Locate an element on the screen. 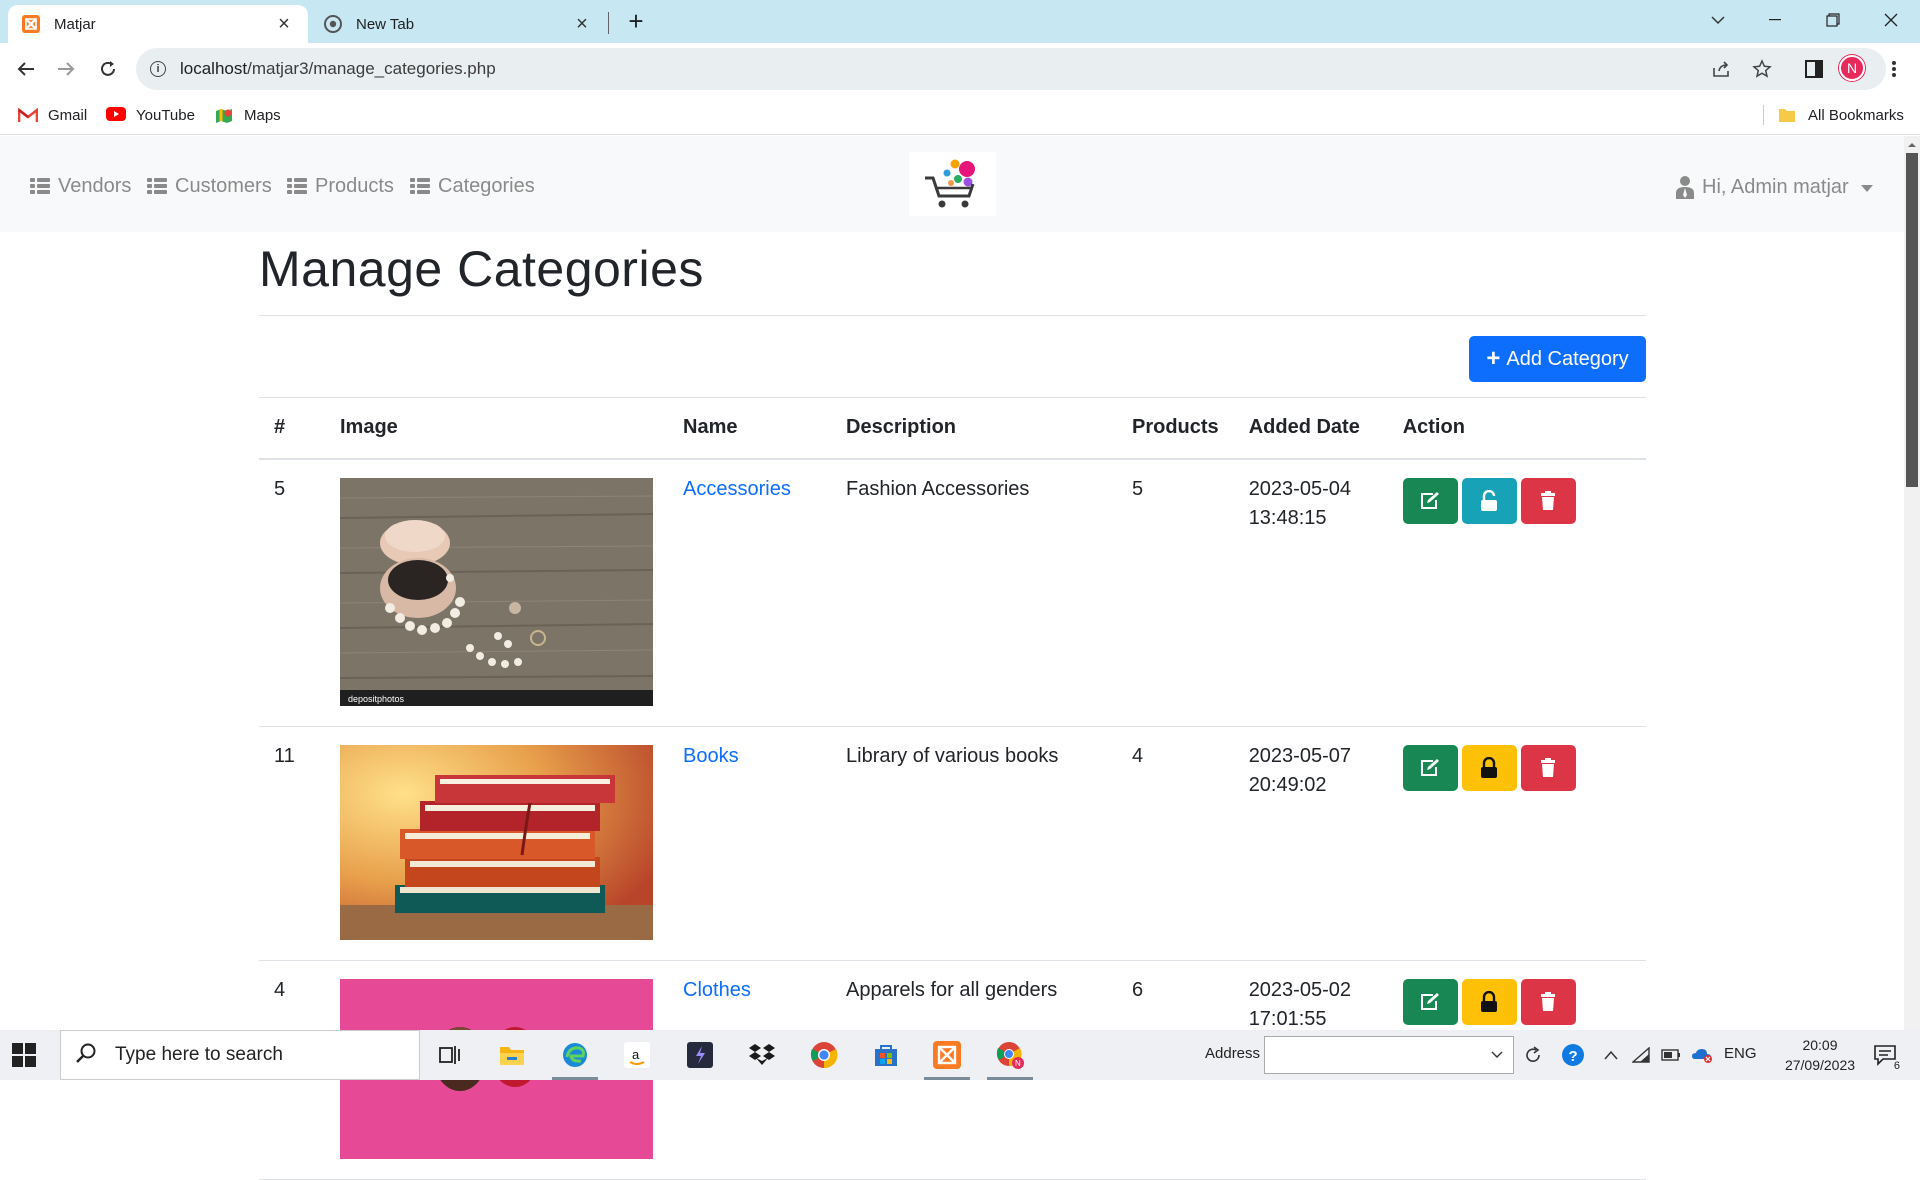 The image size is (1920, 1180). category-link-accessories: Accessories is located at coordinates (737, 489).